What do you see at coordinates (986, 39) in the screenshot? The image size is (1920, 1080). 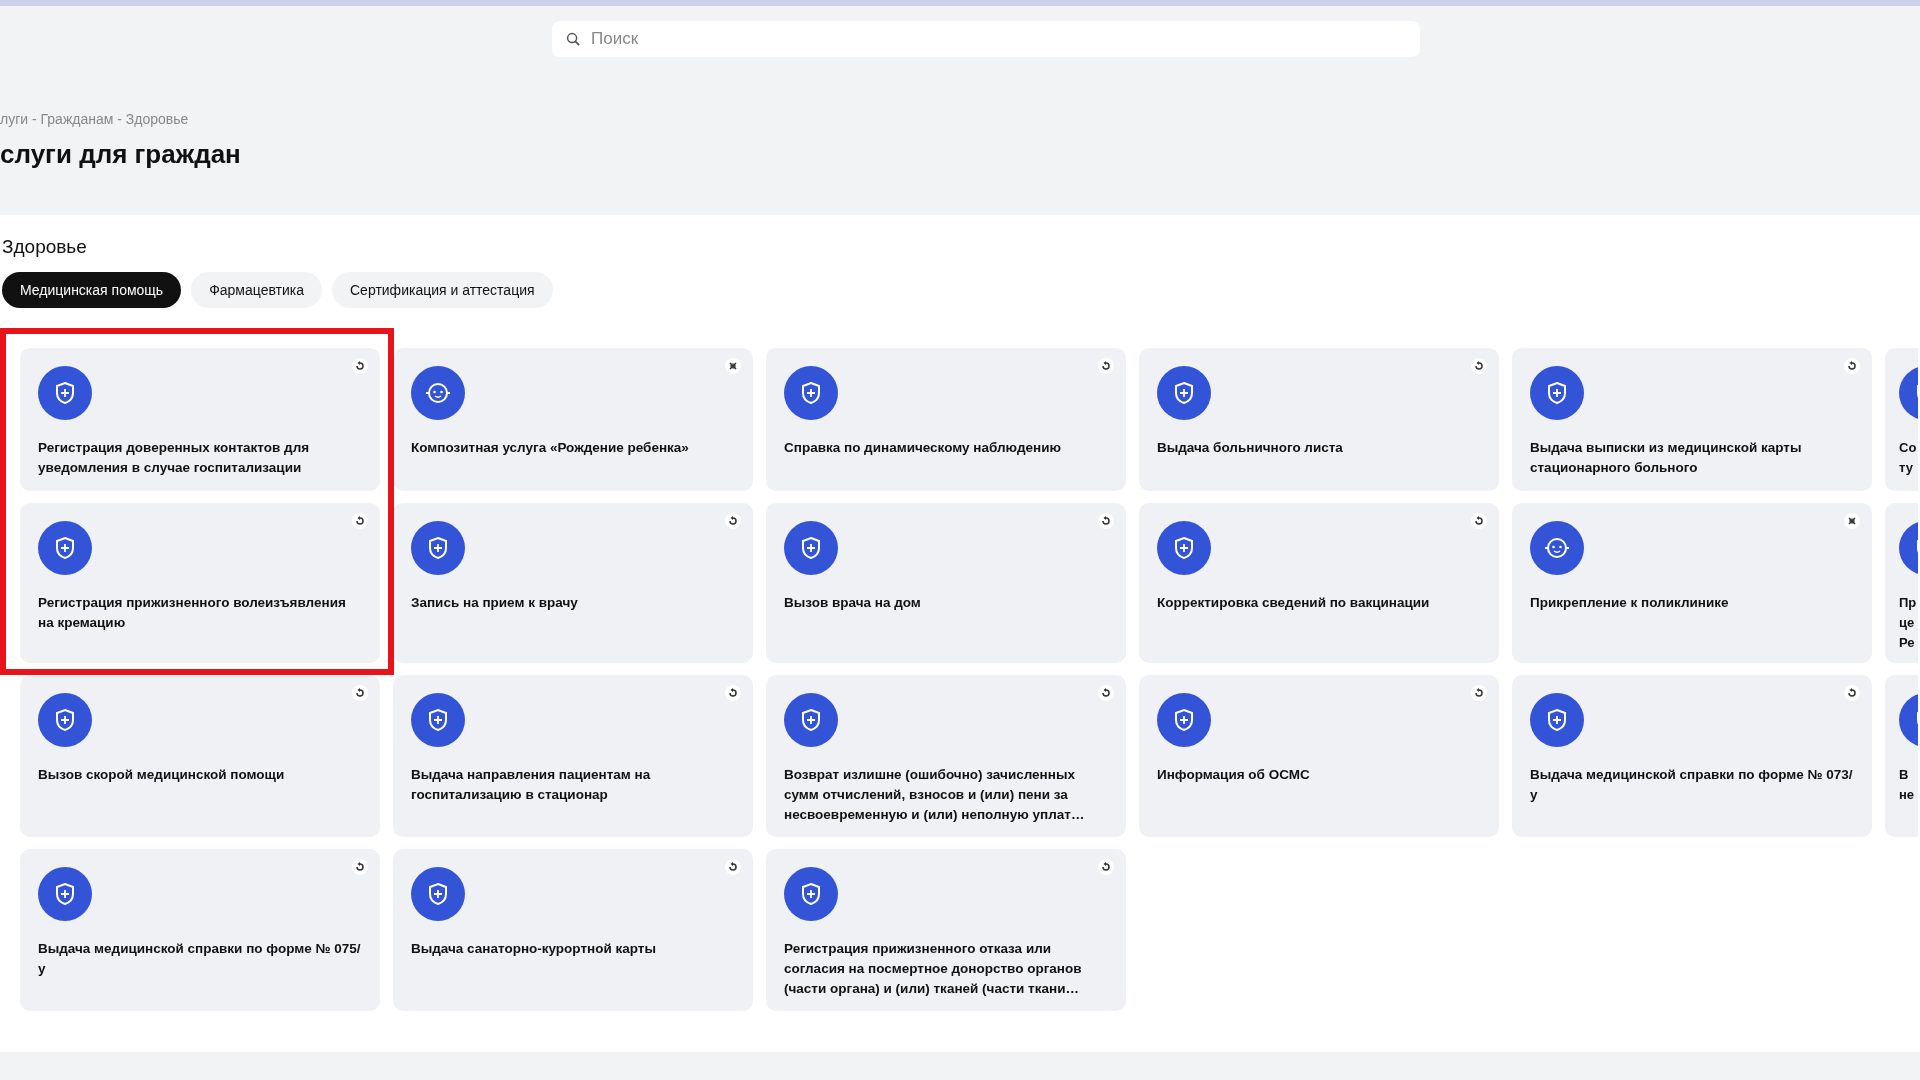 I see `search-field: Поиск` at bounding box center [986, 39].